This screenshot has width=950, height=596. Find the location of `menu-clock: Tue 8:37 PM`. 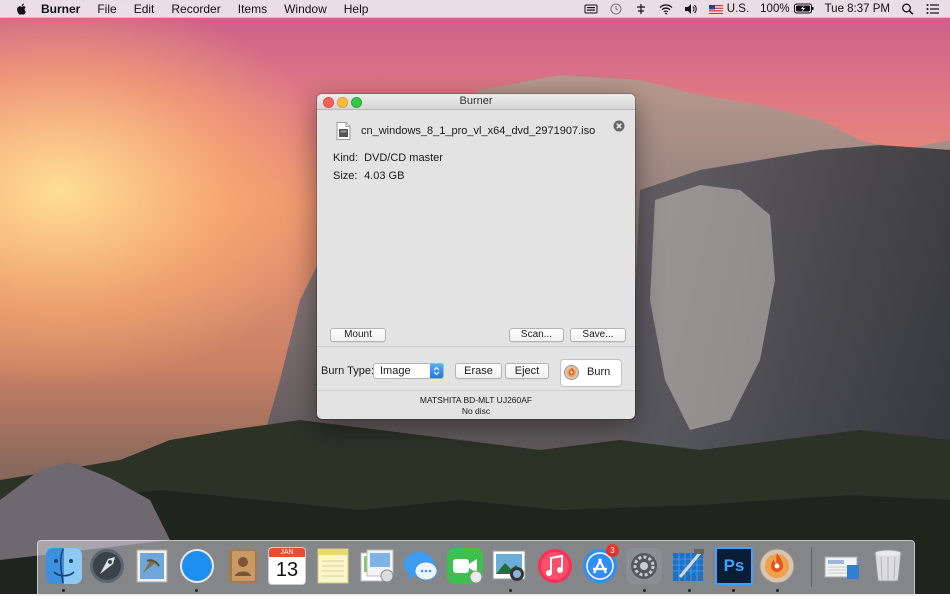

menu-clock: Tue 8:37 PM is located at coordinates (857, 9).